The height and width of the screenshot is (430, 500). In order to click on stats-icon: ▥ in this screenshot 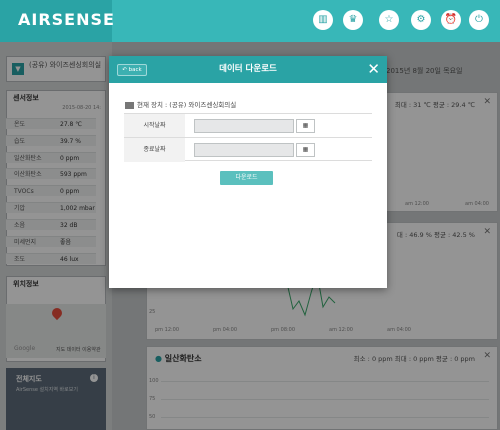, I will do `click(323, 20)`.